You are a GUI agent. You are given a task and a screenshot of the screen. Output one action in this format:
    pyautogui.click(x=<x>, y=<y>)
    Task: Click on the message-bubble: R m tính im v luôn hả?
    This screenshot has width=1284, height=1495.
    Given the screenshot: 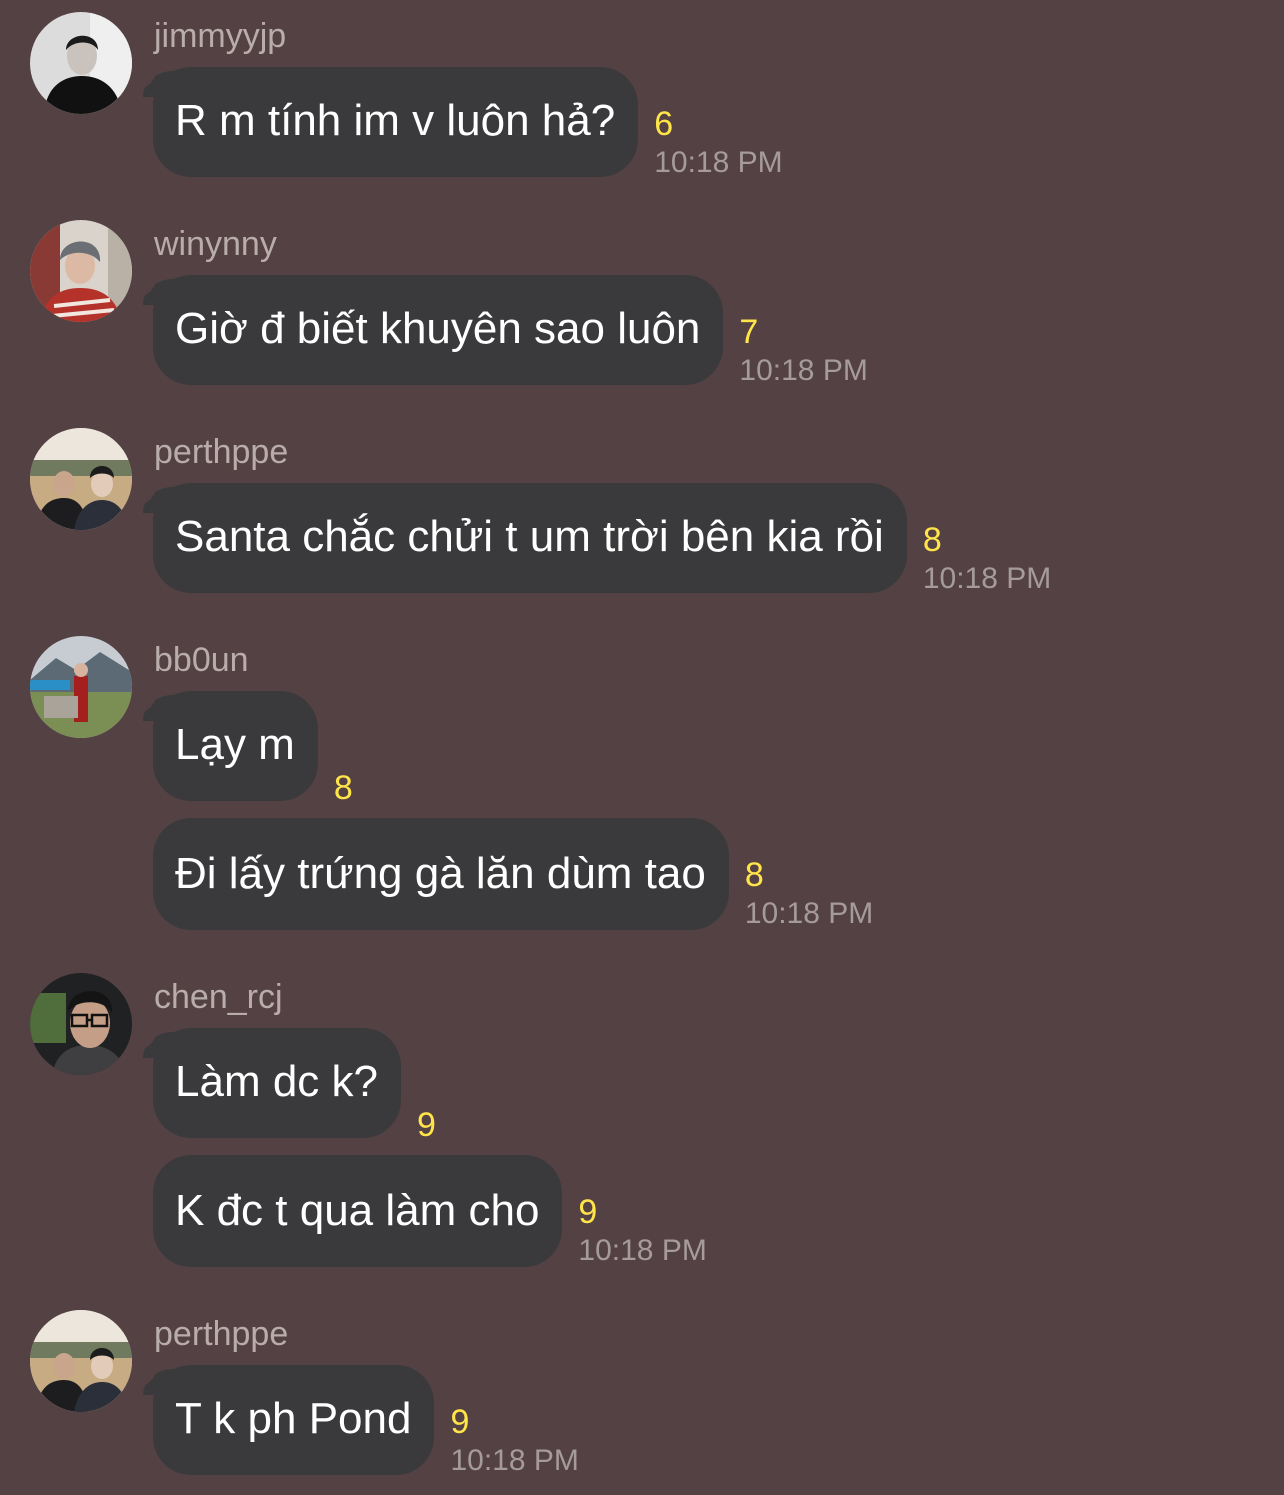 What is the action you would take?
    pyautogui.click(x=387, y=121)
    